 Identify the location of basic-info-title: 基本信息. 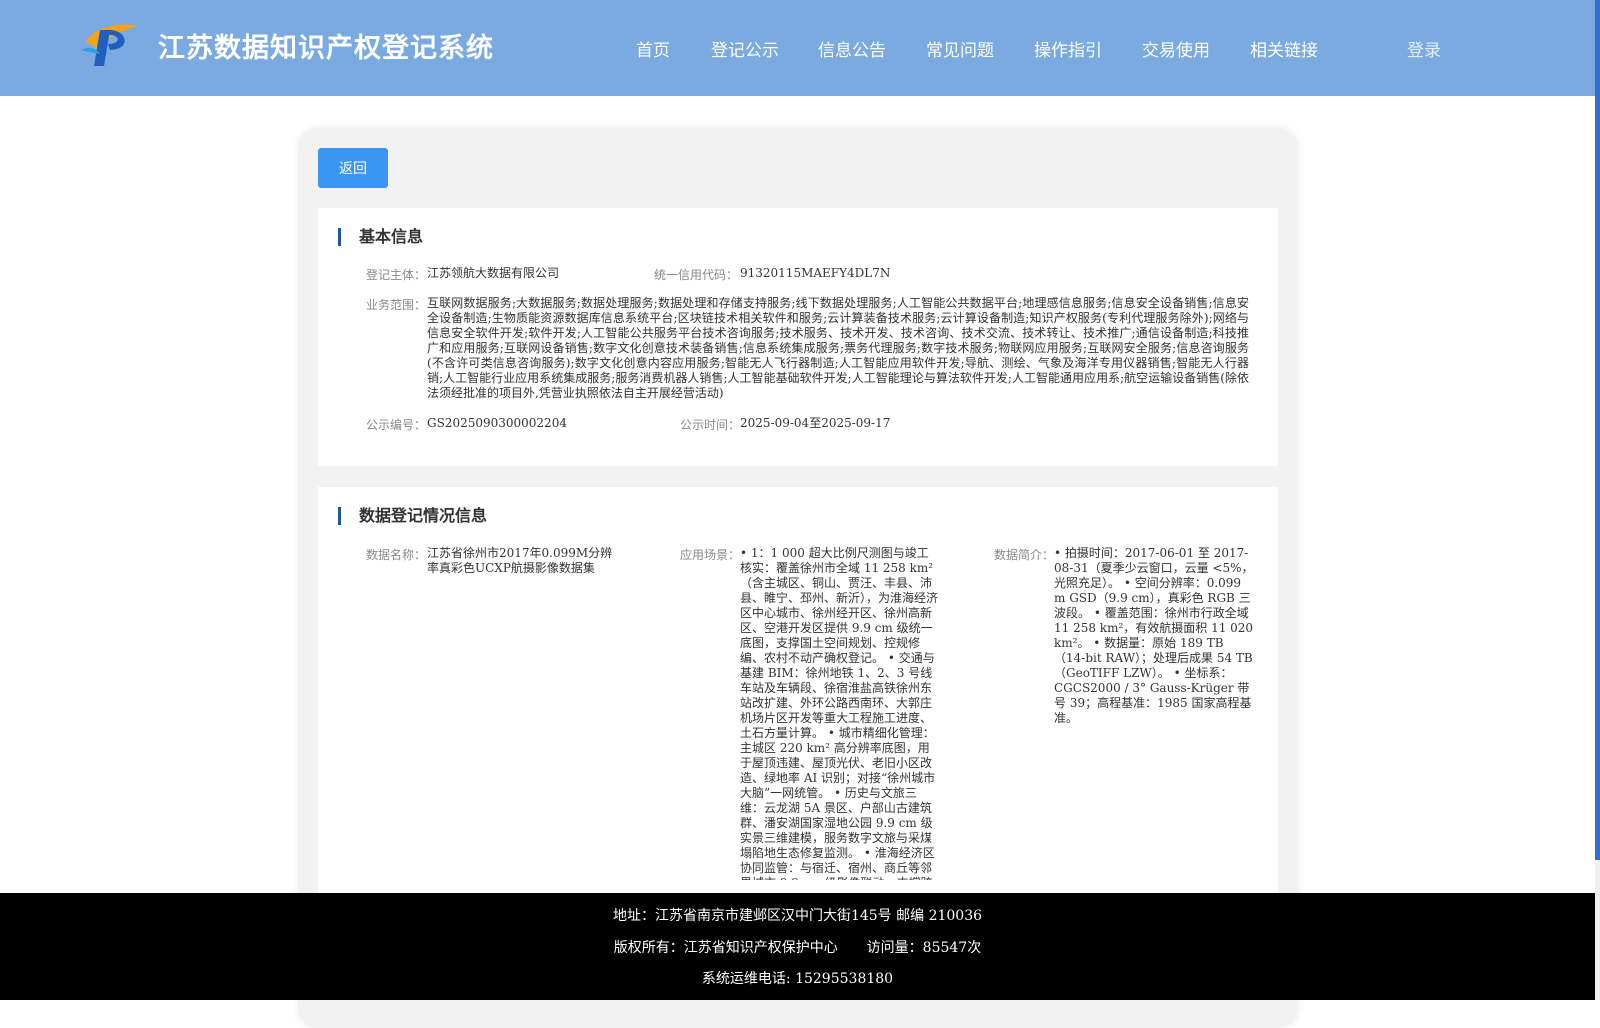
(380, 237).